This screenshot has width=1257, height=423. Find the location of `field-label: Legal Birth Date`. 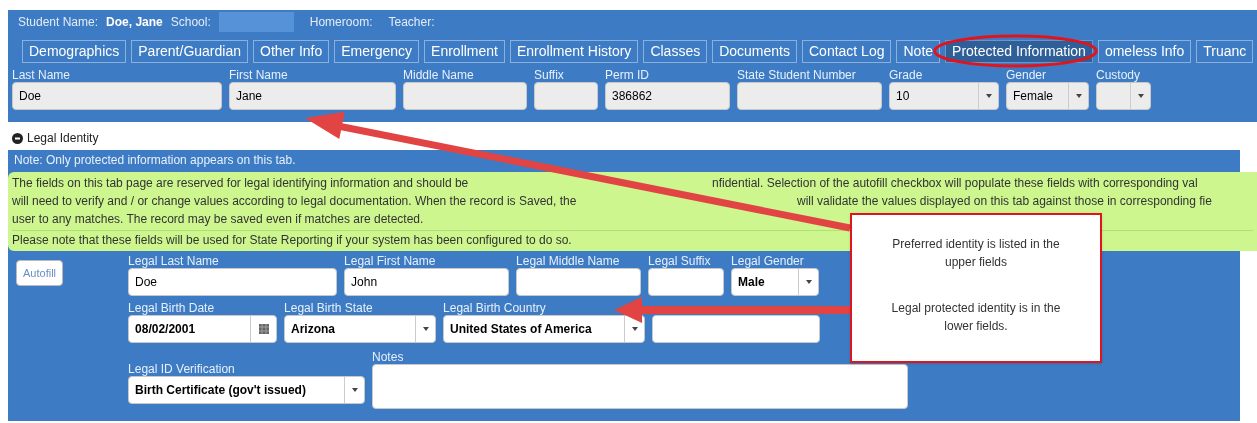

field-label: Legal Birth Date is located at coordinates (172, 308).